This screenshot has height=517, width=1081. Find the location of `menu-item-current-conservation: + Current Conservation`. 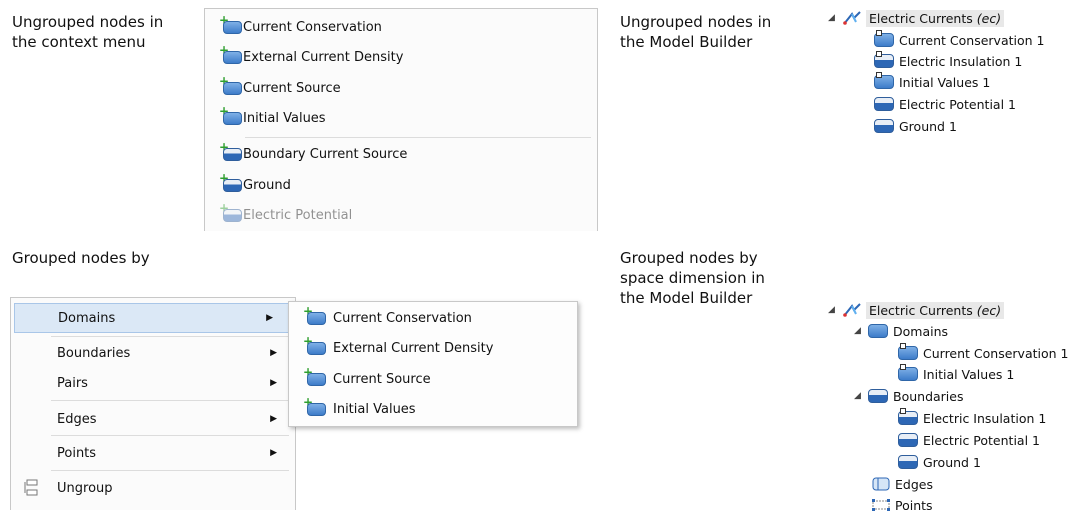

menu-item-current-conservation: + Current Conservation is located at coordinates (401, 27).